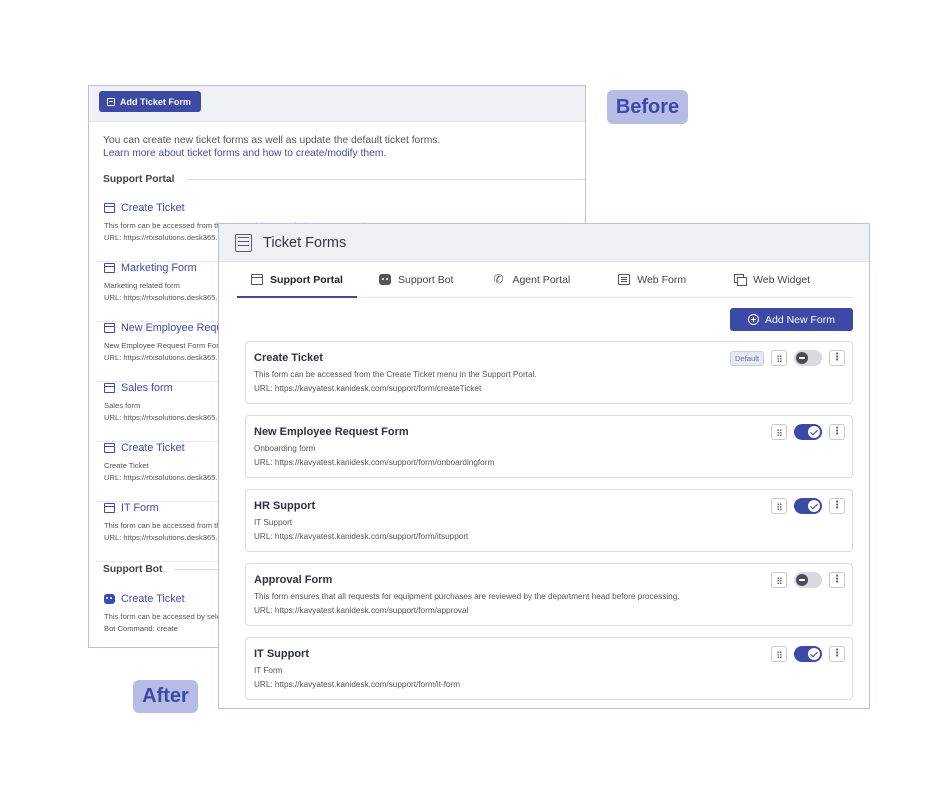 The height and width of the screenshot is (788, 940). I want to click on tab-support-portal: Support Portal, so click(297, 280).